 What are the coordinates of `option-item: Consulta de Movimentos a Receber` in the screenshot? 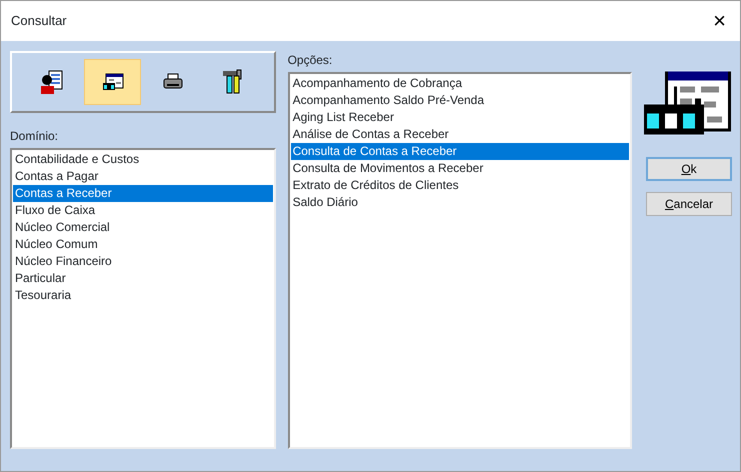 It's located at (459, 168).